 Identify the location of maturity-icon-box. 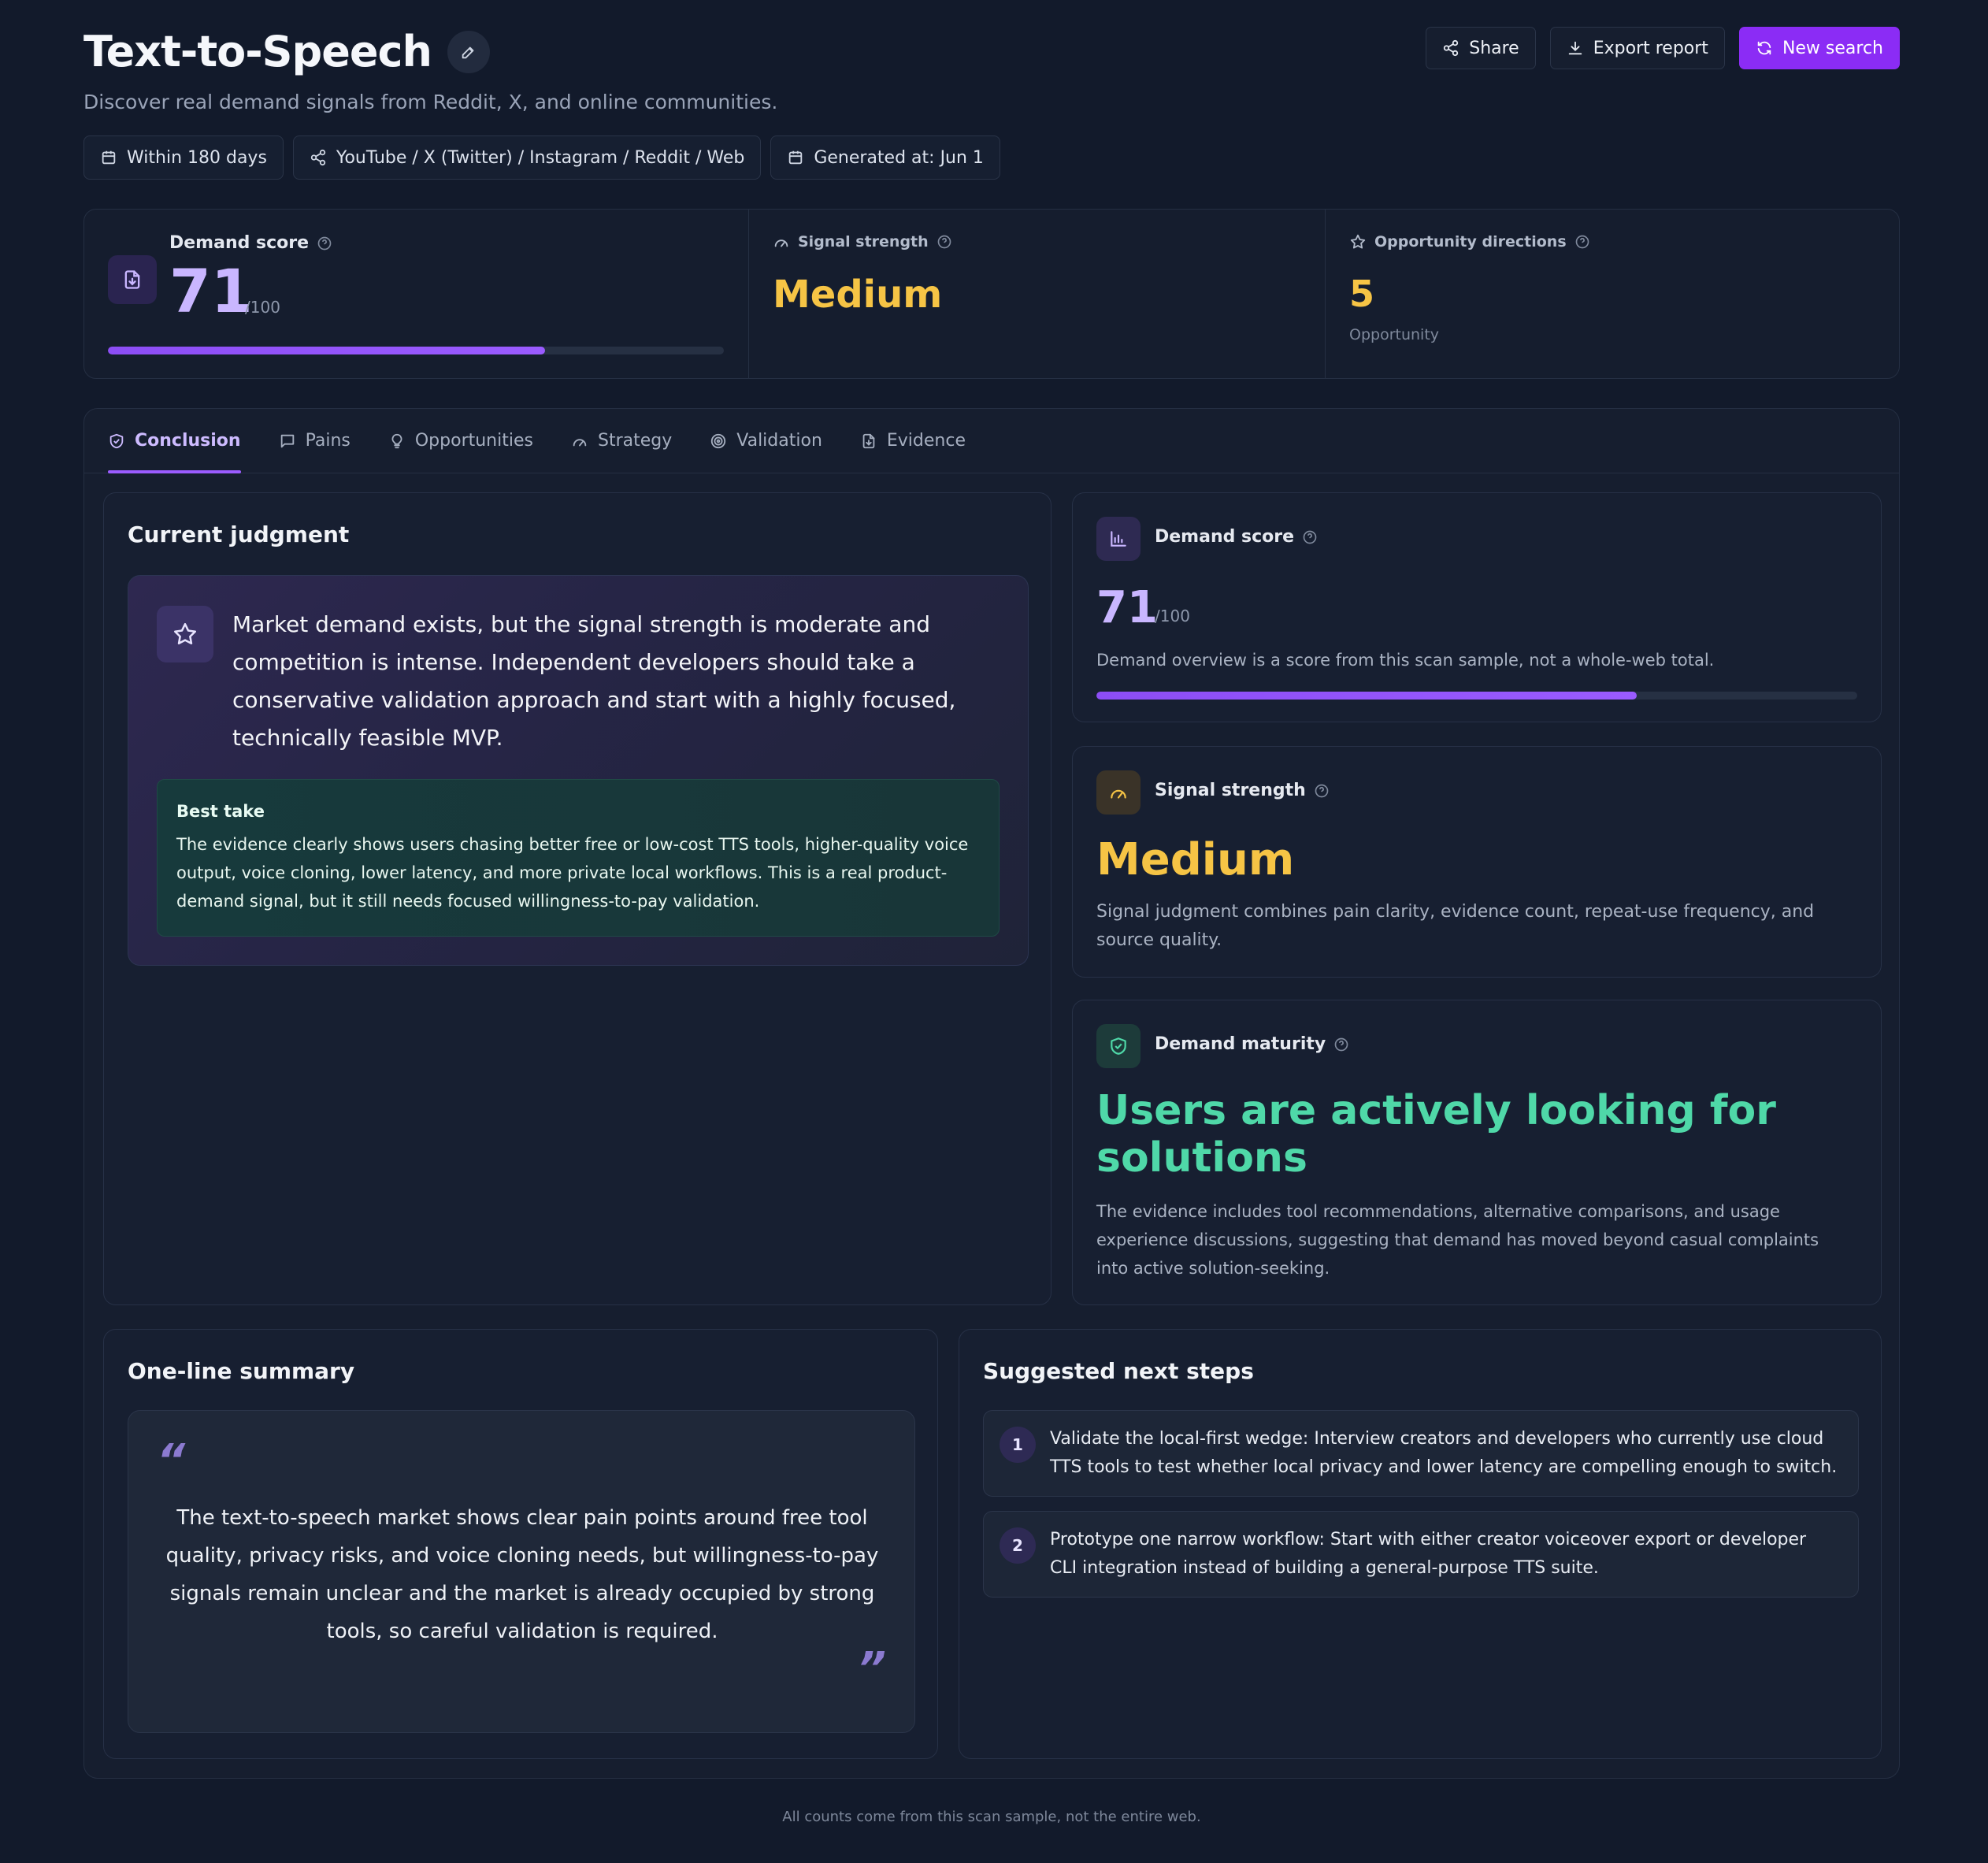
(1118, 1046).